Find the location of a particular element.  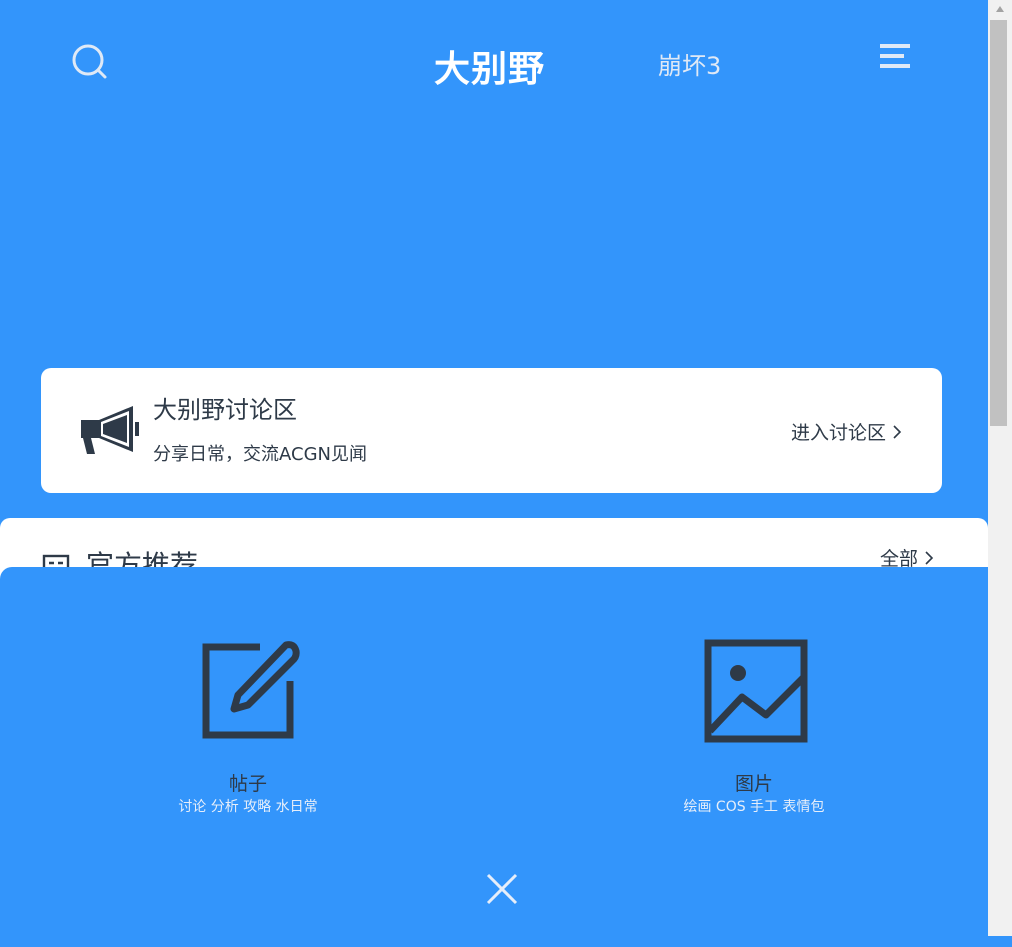

search-icon is located at coordinates (90, 62).